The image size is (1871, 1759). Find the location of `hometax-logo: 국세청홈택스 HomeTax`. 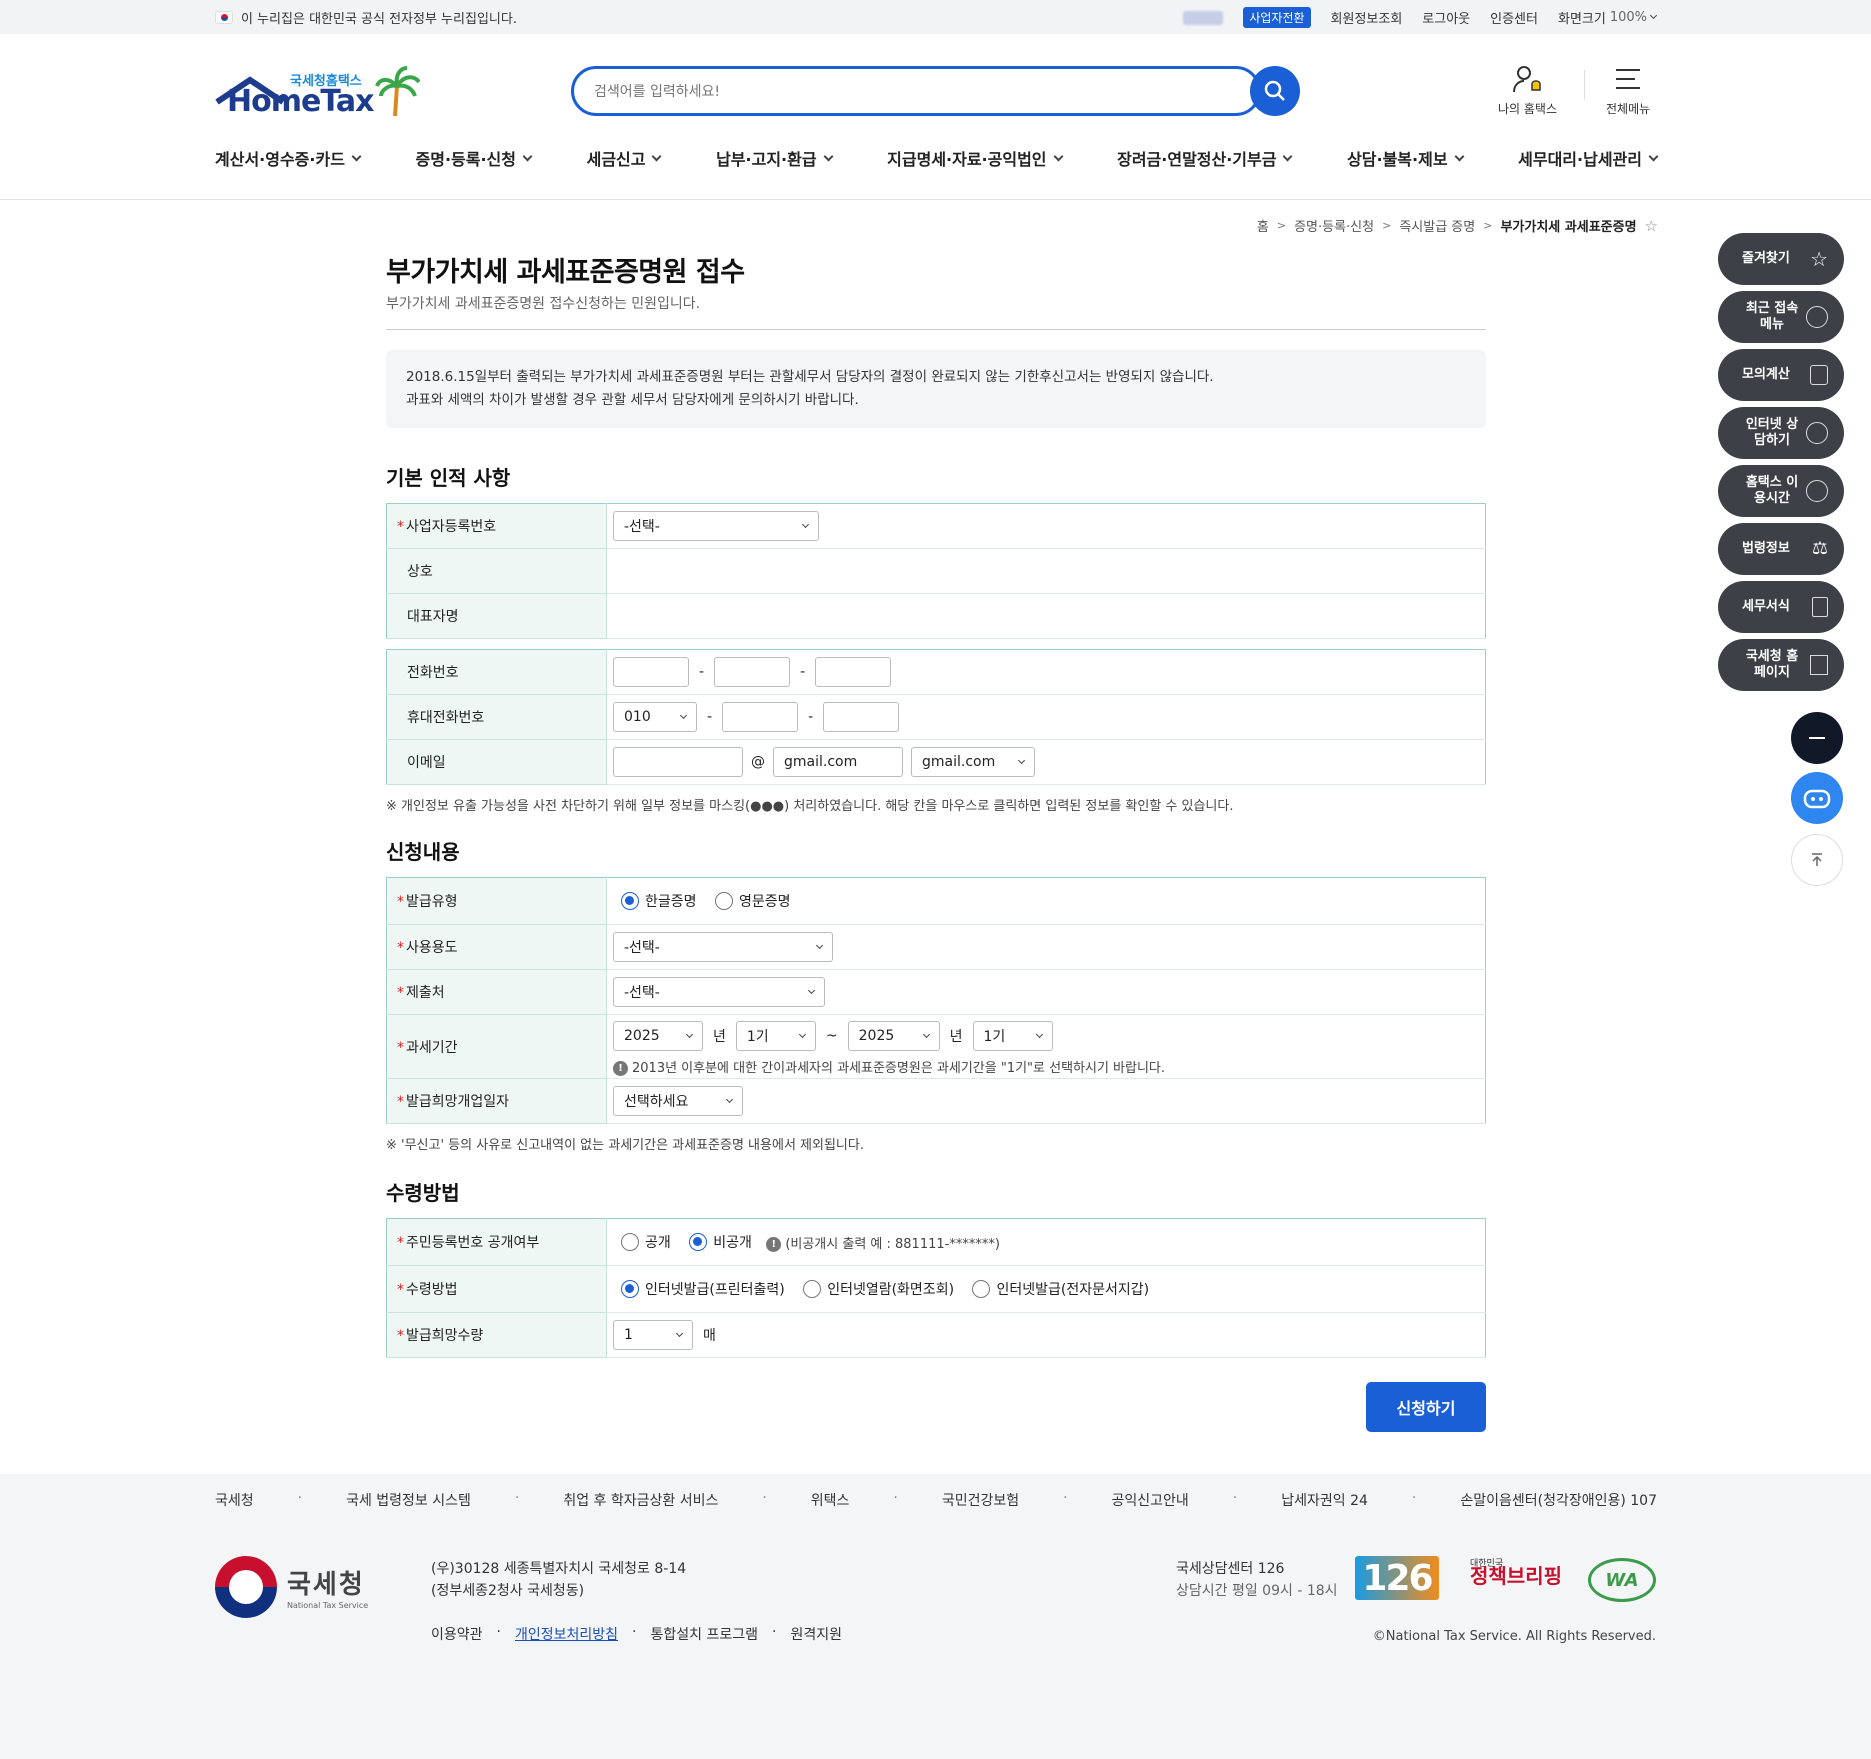

hometax-logo: 국세청홈택스 HomeTax is located at coordinates (320, 93).